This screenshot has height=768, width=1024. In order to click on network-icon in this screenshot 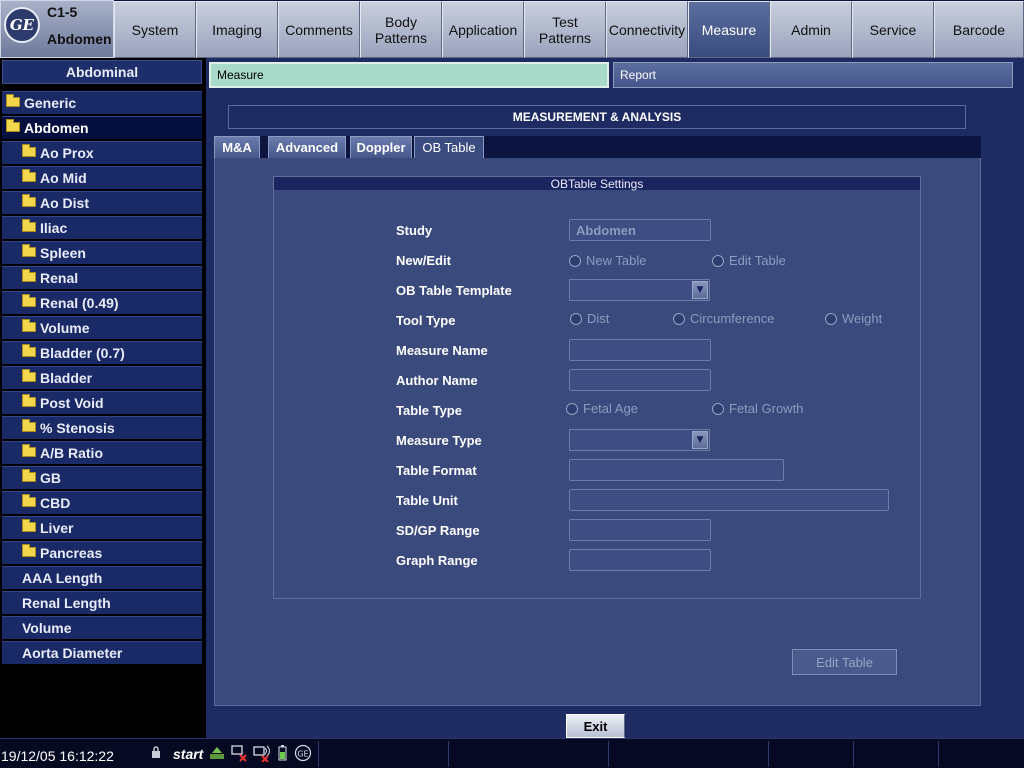, I will do `click(217, 753)`.